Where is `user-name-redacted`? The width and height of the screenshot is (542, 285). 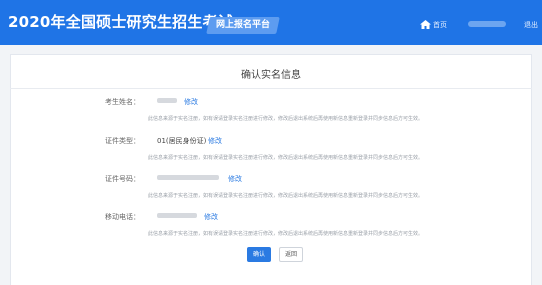 user-name-redacted is located at coordinates (487, 24).